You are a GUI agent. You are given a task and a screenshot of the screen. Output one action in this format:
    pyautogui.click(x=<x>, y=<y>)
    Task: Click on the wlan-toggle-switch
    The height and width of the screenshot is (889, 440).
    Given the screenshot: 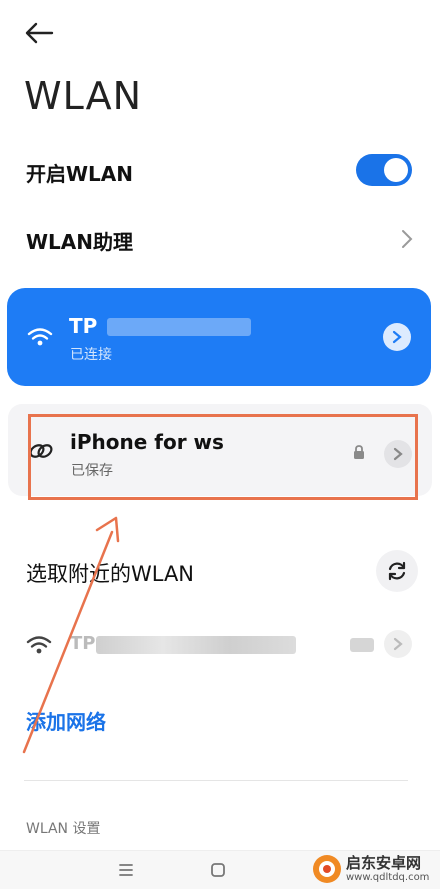 What is the action you would take?
    pyautogui.click(x=384, y=170)
    